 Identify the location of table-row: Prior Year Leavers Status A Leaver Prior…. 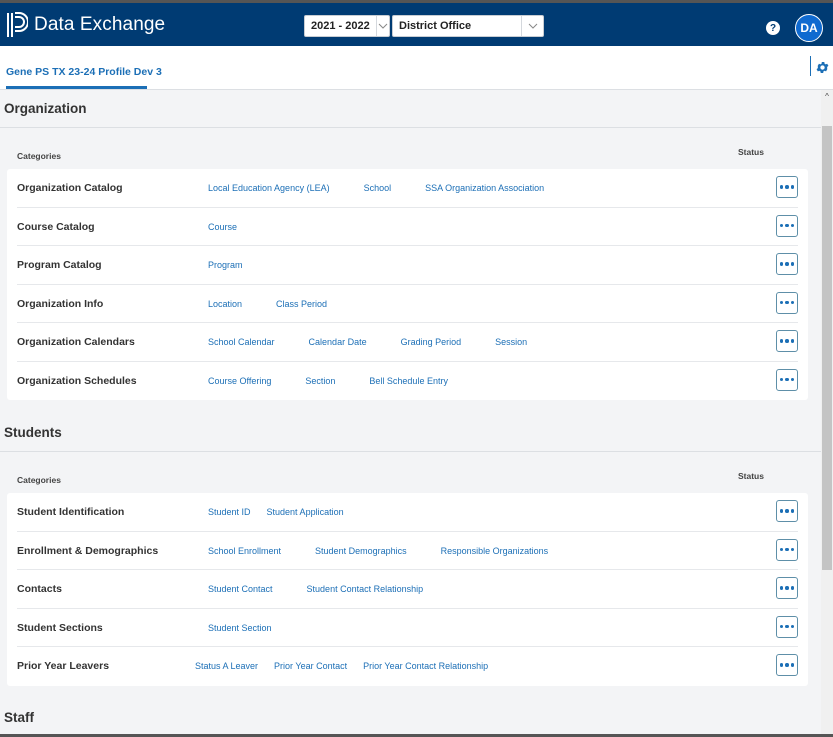
(407, 666).